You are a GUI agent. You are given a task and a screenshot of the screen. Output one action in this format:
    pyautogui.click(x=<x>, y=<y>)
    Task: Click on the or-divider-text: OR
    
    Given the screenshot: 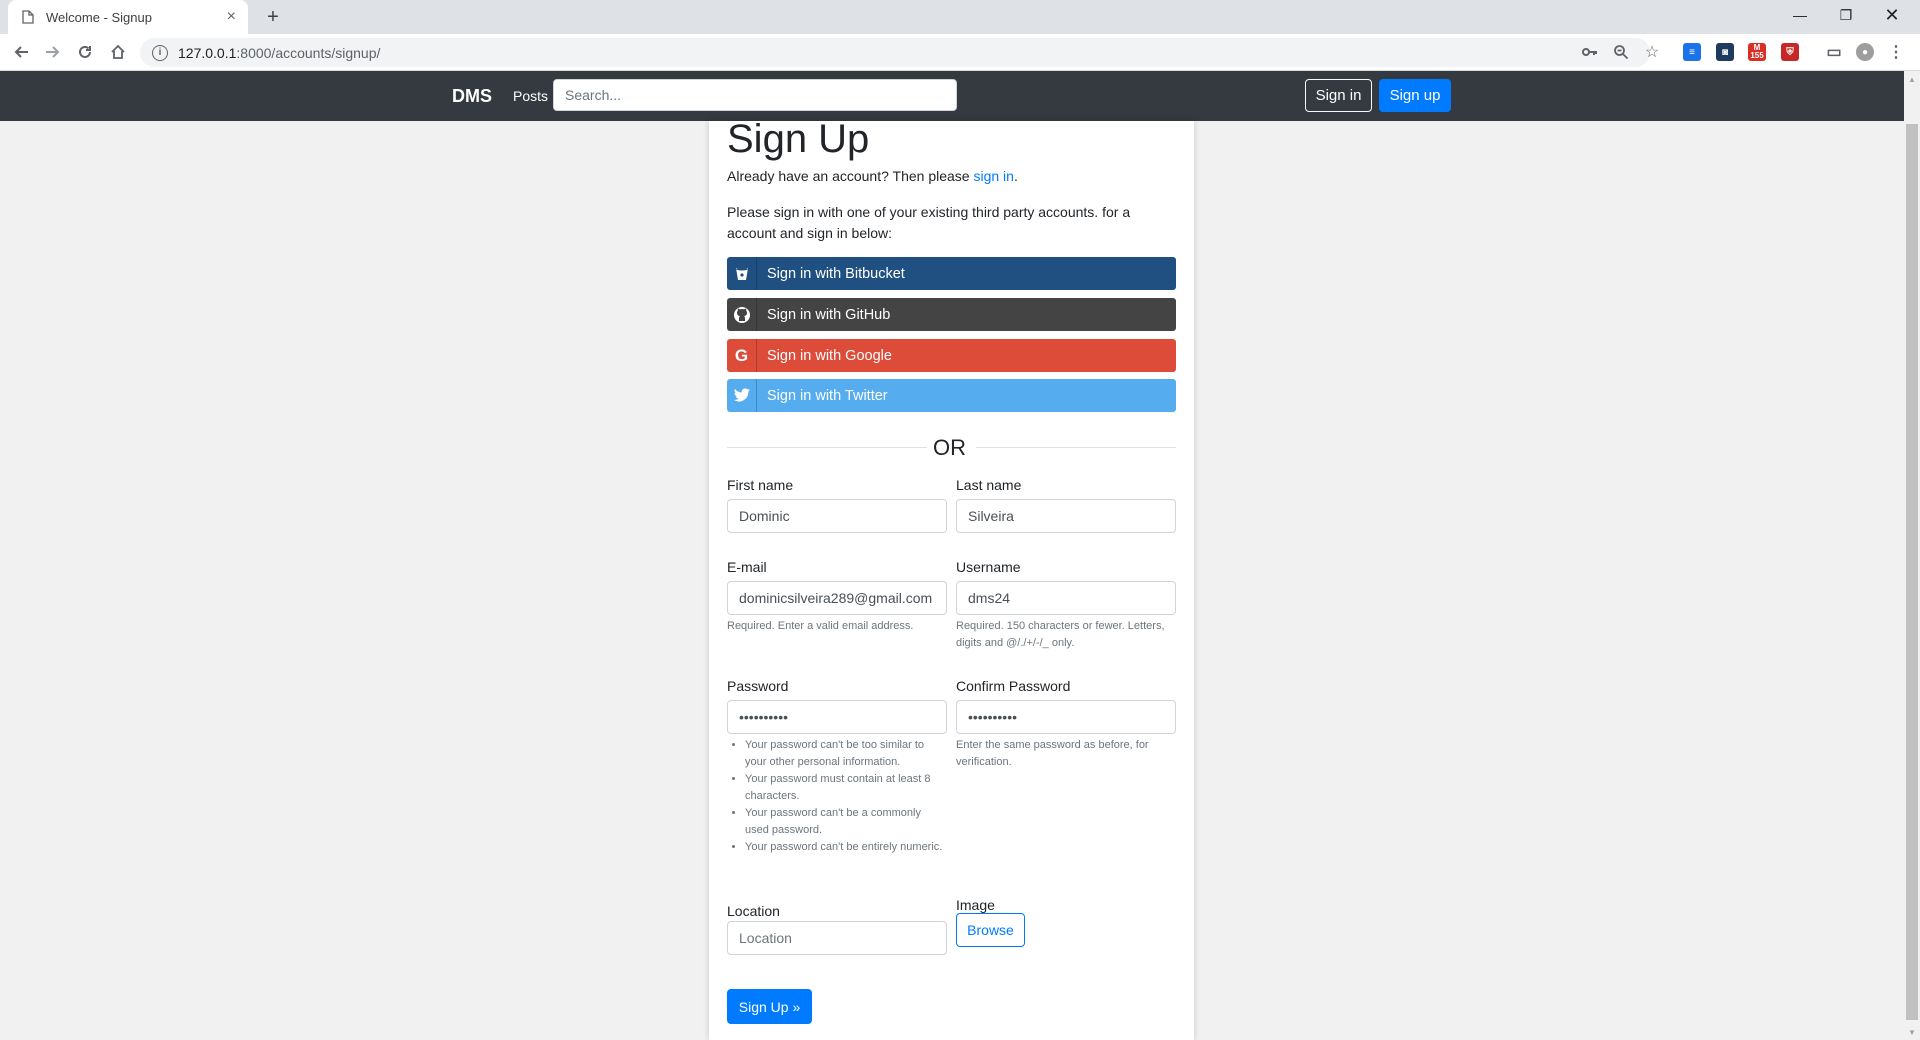 What is the action you would take?
    pyautogui.click(x=949, y=447)
    